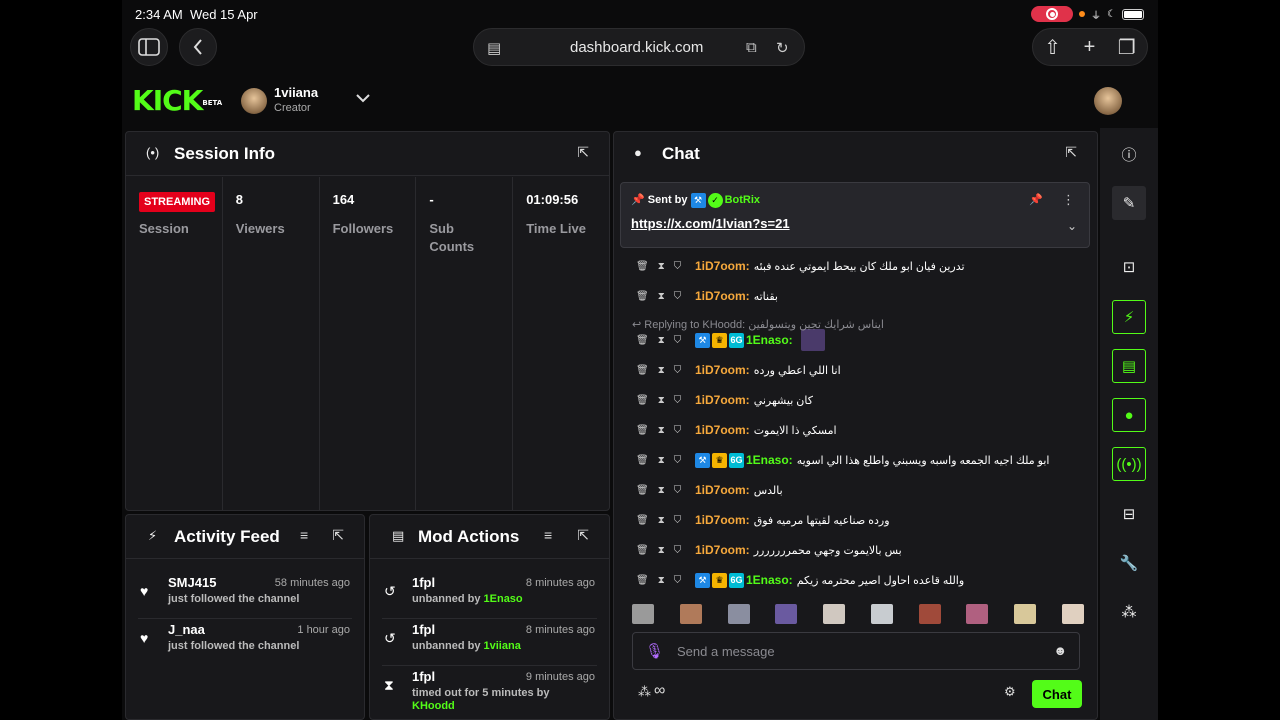 The width and height of the screenshot is (1280, 720). I want to click on pinned-link: https://x.com/1lvian?s=21, so click(710, 223).